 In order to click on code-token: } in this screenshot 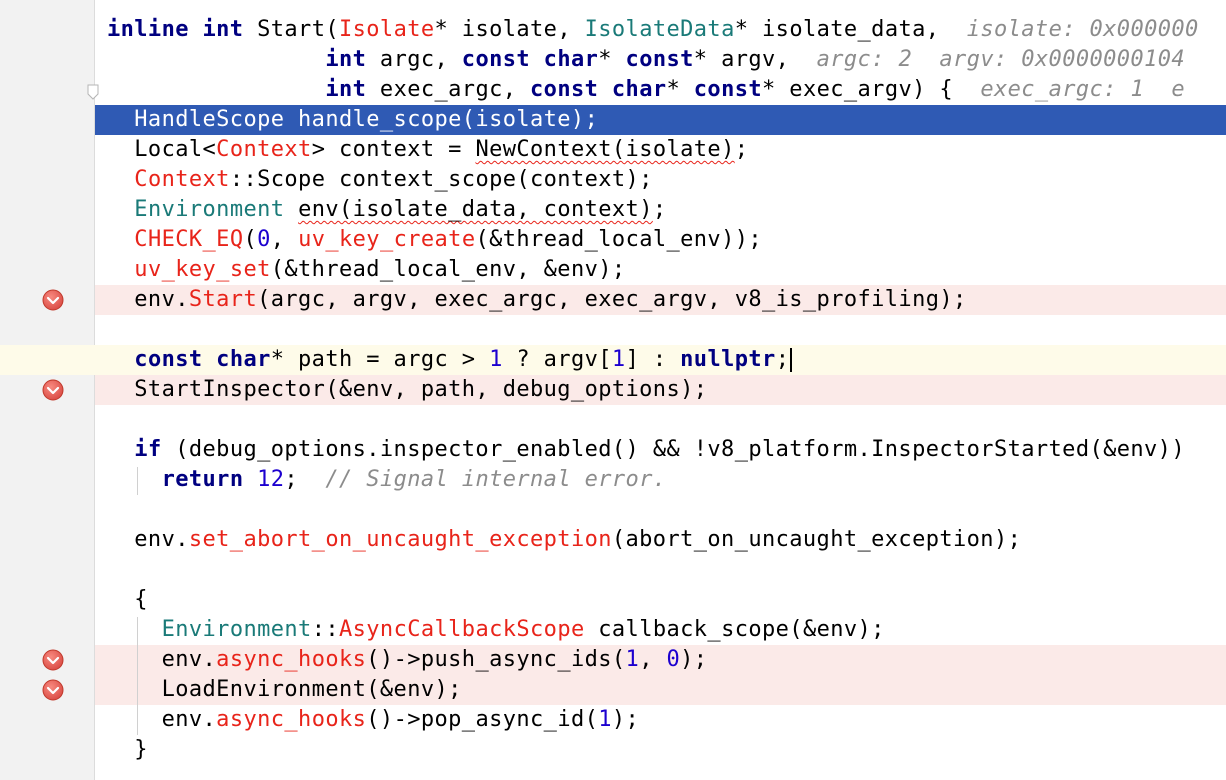, I will do `click(127, 749)`.